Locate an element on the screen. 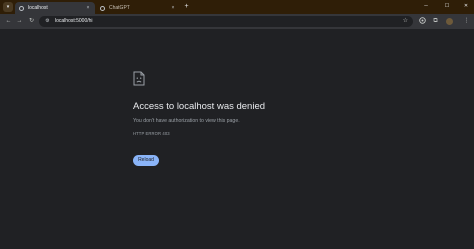 The width and height of the screenshot is (474, 249). back-button: ← is located at coordinates (8, 21).